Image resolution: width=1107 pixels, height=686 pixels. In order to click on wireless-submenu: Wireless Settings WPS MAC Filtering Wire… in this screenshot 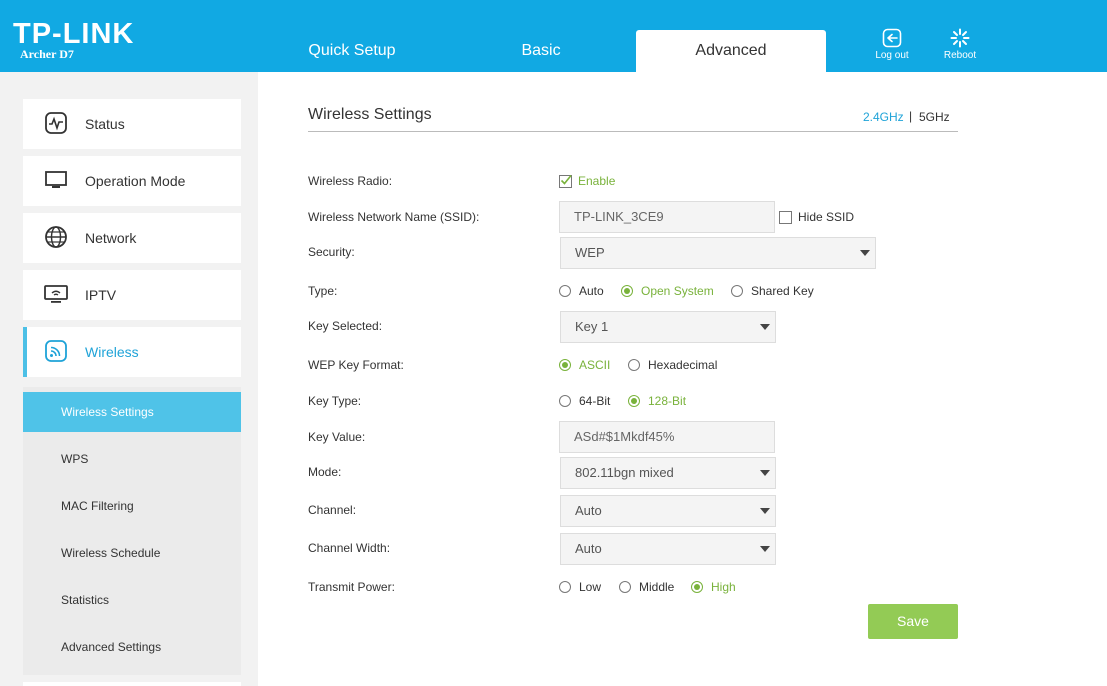, I will do `click(132, 531)`.